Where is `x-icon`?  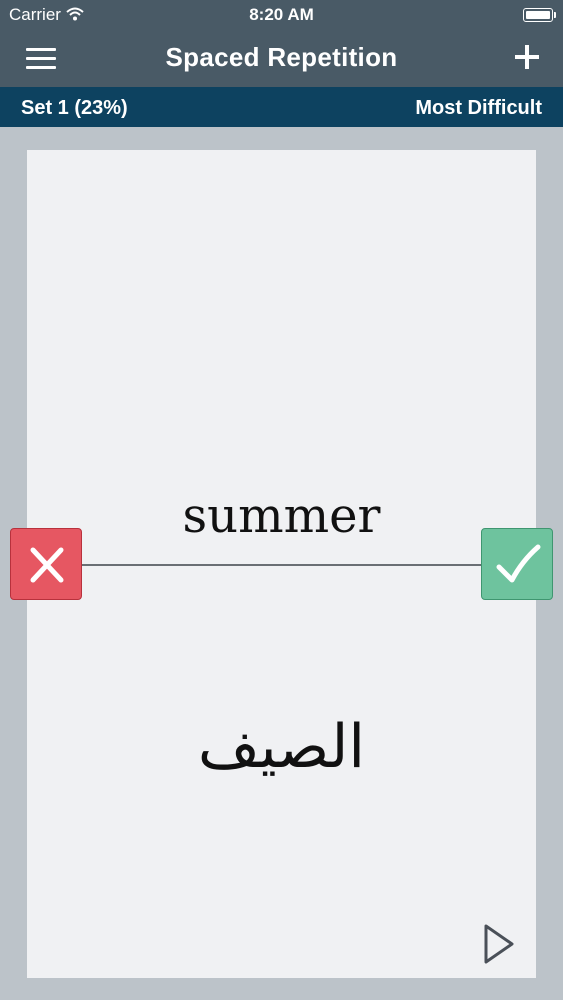
x-icon is located at coordinates (47, 565).